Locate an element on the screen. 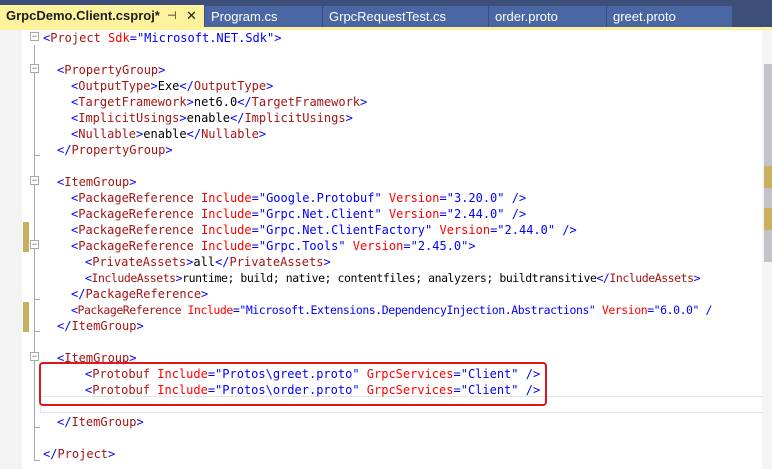 The image size is (772, 469). code-line-25: </ItemGroup> is located at coordinates (100, 422).